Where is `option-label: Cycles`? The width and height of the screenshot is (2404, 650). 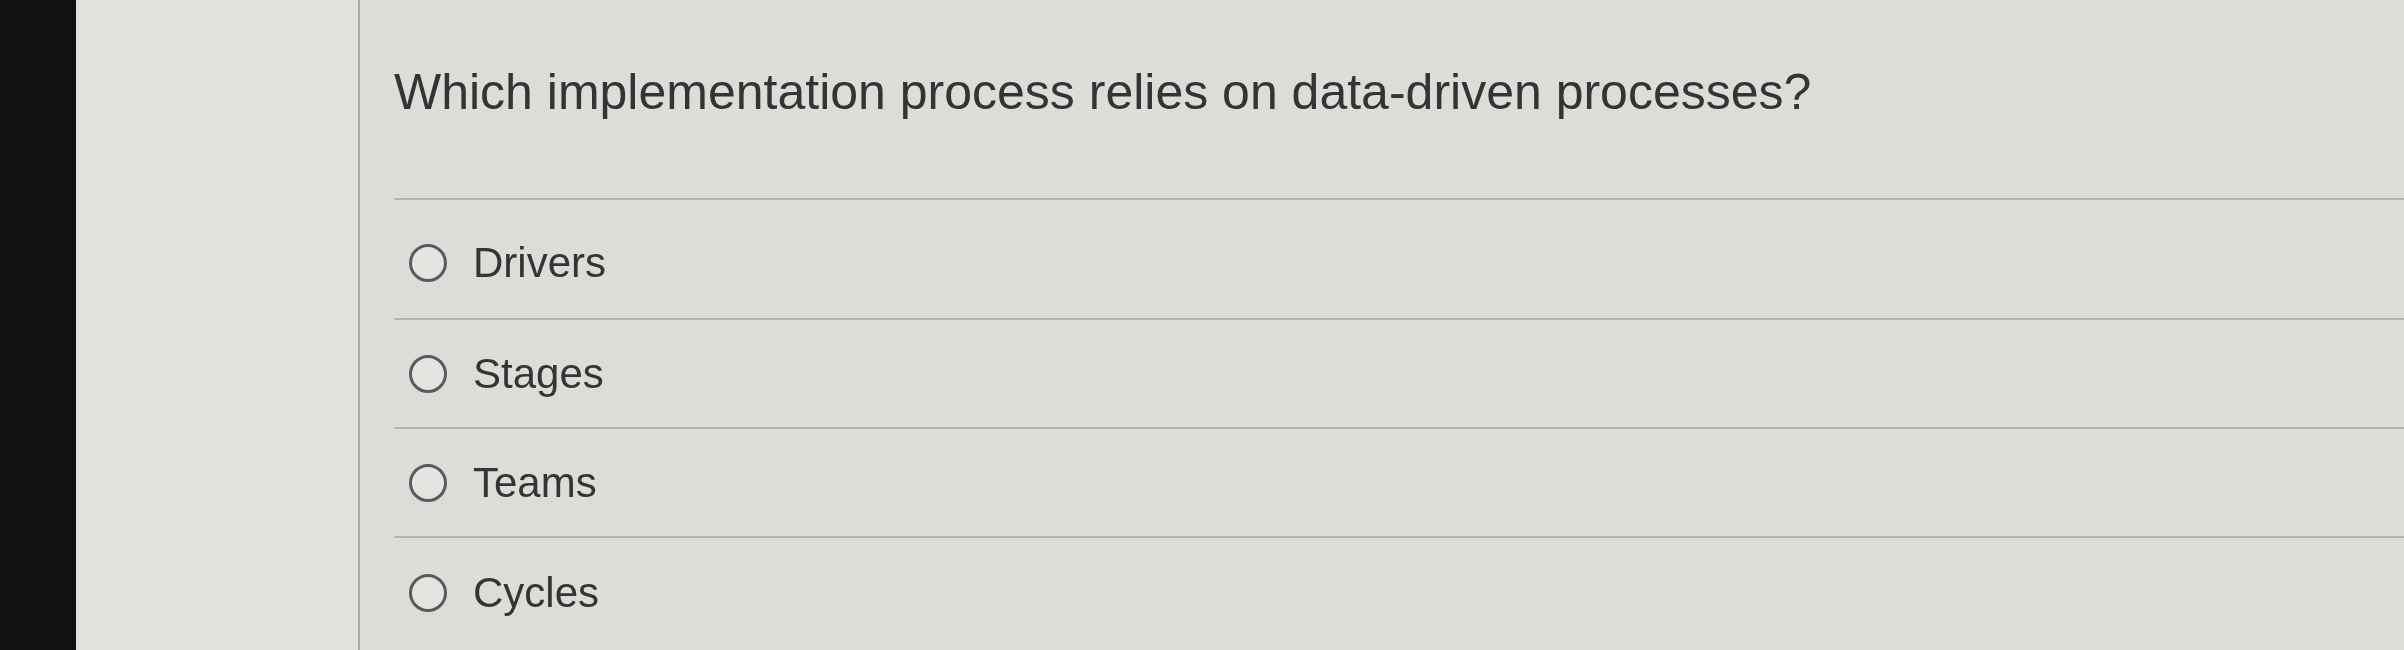 option-label: Cycles is located at coordinates (536, 592).